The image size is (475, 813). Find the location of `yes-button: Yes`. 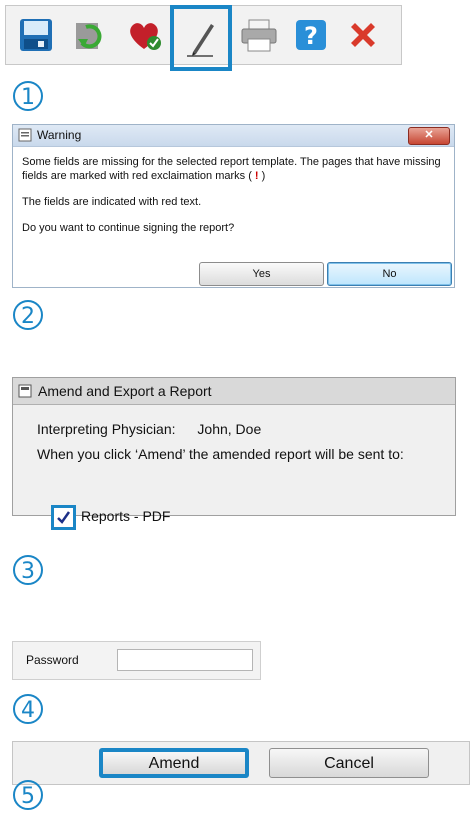

yes-button: Yes is located at coordinates (261, 274).